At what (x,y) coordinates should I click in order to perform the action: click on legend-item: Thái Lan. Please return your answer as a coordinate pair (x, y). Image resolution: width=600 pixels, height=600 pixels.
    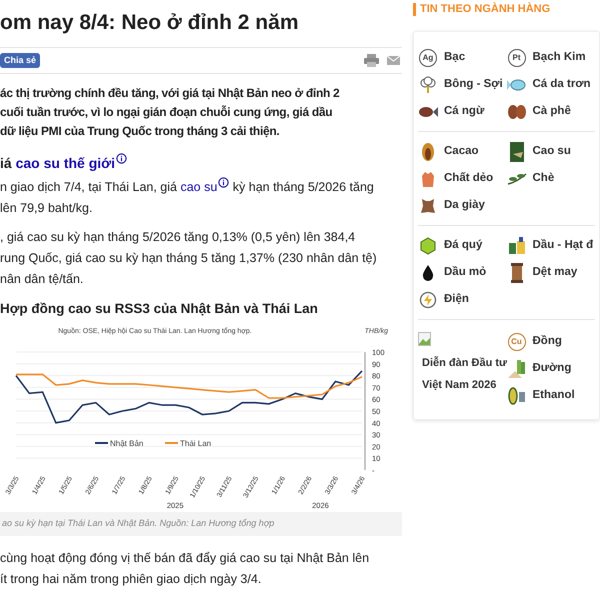
    Looking at the image, I should click on (188, 443).